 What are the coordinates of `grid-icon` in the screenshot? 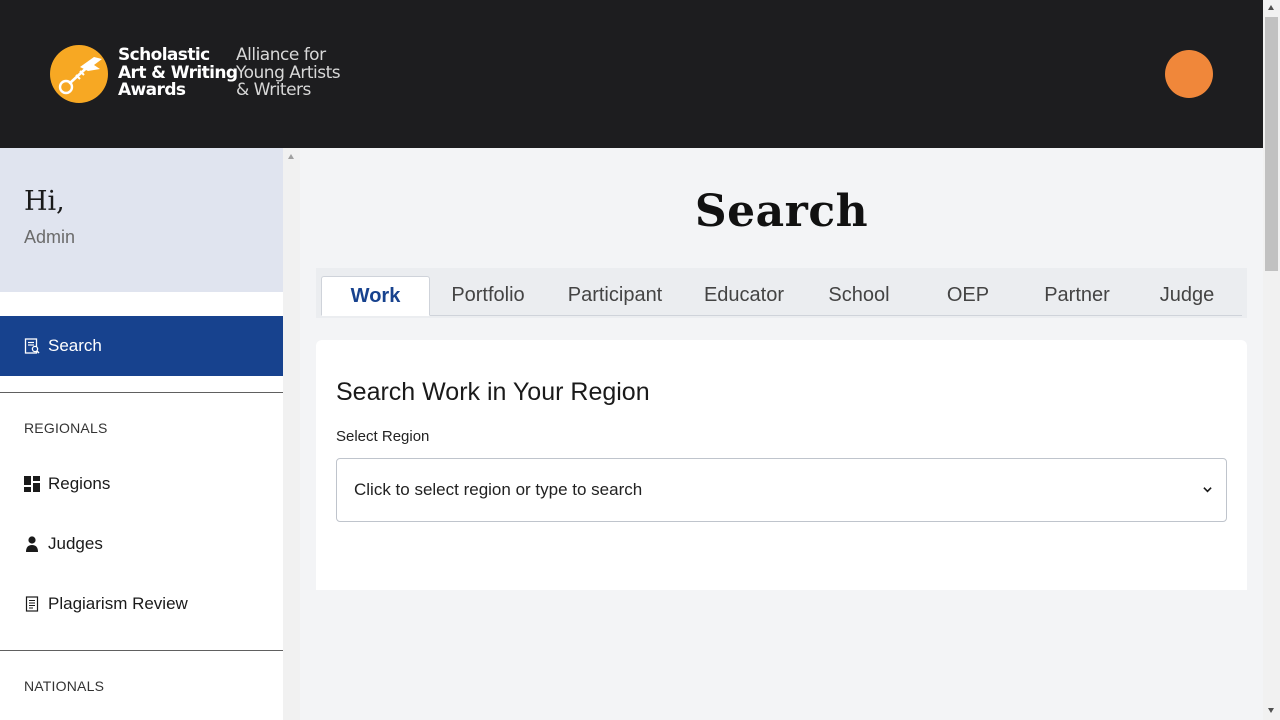 It's located at (32, 484).